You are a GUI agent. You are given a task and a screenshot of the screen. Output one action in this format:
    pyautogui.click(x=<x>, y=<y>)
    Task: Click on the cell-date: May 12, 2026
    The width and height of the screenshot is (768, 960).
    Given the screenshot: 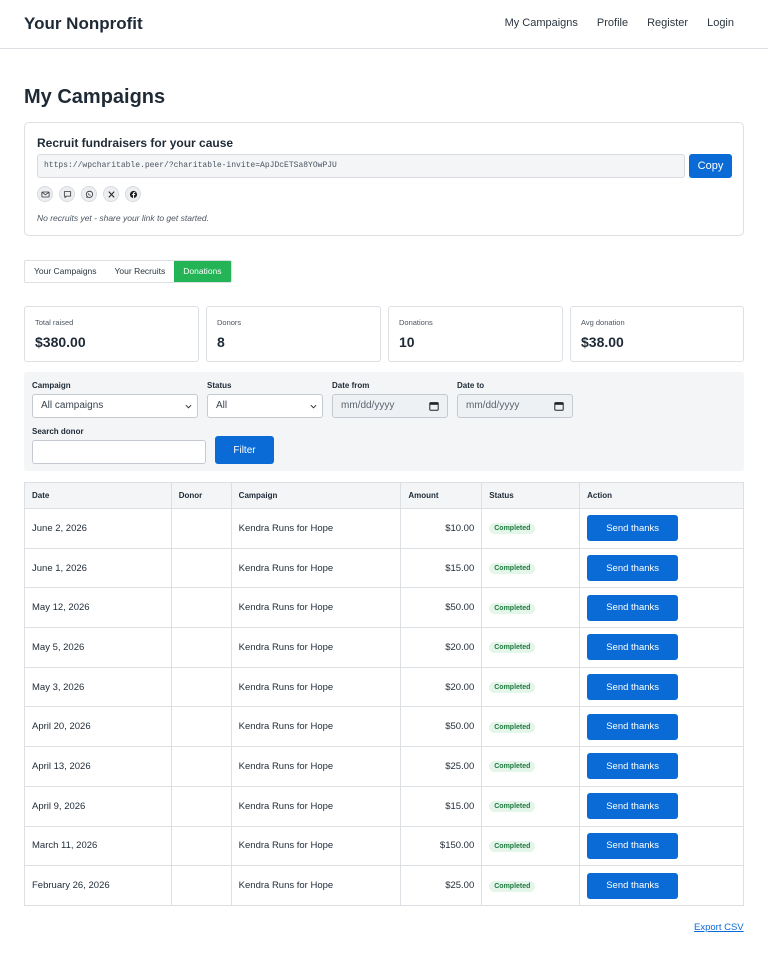 What is the action you would take?
    pyautogui.click(x=98, y=608)
    